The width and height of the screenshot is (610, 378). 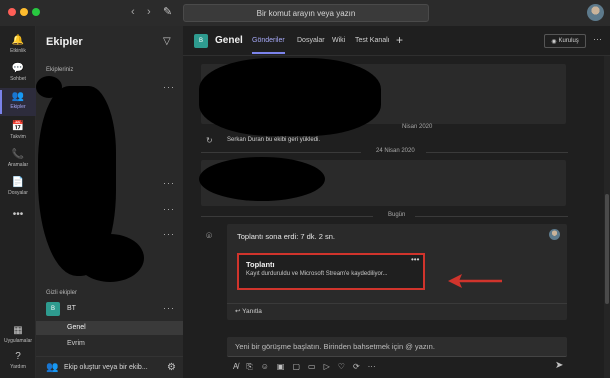 What do you see at coordinates (109, 328) in the screenshot?
I see `channel-item-general: Genel` at bounding box center [109, 328].